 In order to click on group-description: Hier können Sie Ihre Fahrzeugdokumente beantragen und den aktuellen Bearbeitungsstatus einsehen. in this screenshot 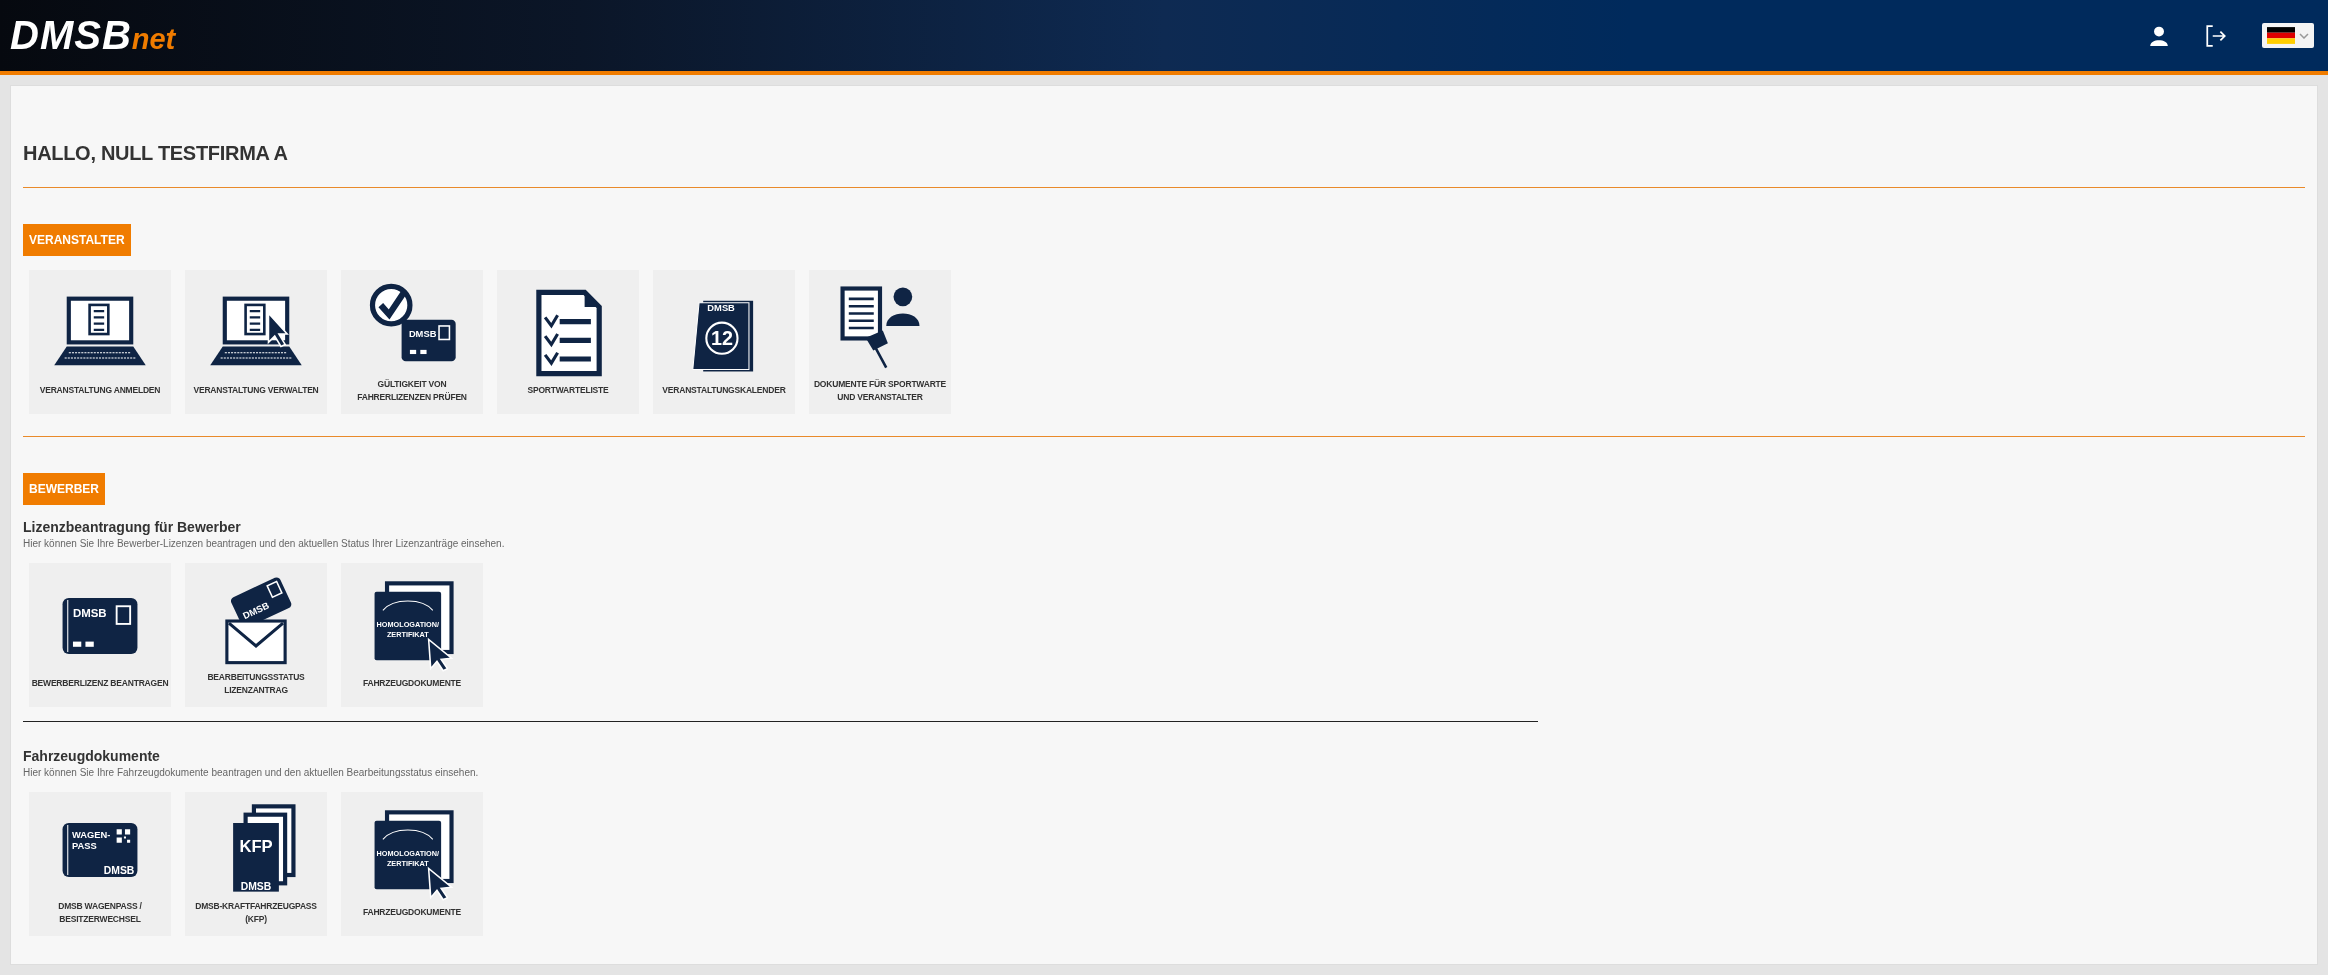, I will do `click(251, 772)`.